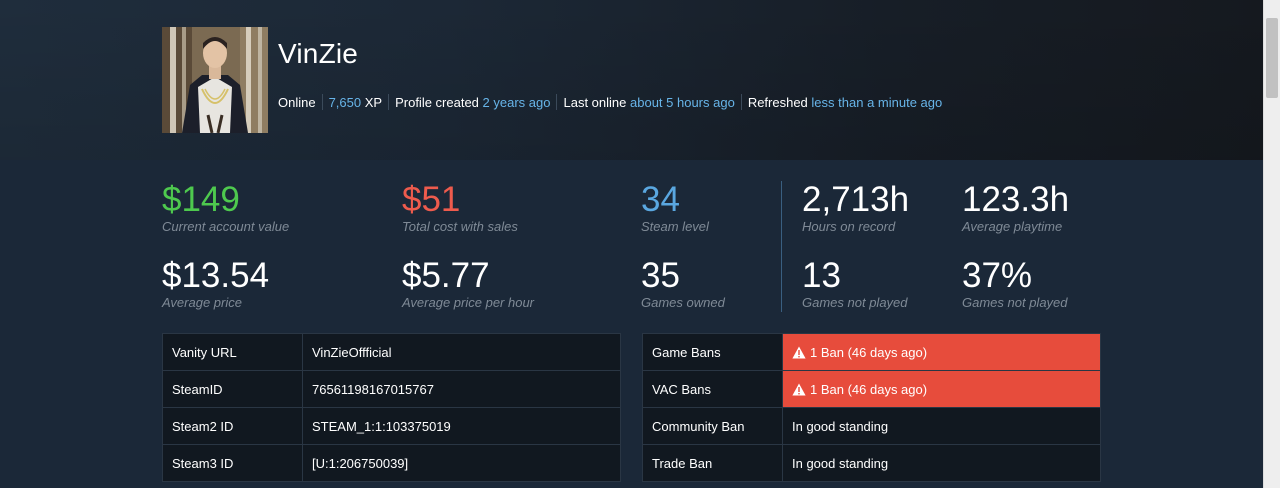 Image resolution: width=1280 pixels, height=488 pixels. I want to click on row-key: Game Bans, so click(712, 352).